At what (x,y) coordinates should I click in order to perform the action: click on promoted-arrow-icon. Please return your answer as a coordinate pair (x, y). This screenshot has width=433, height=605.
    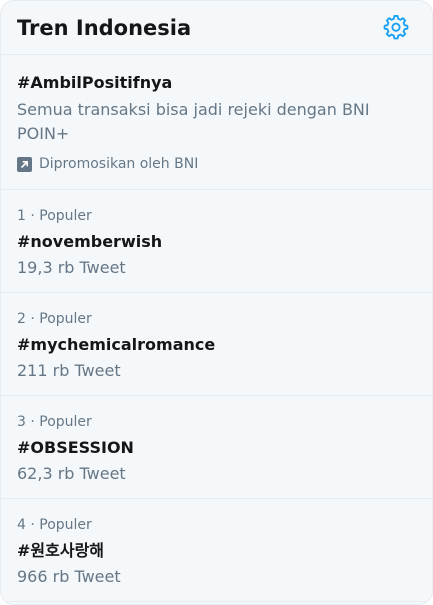
    Looking at the image, I should click on (24, 164).